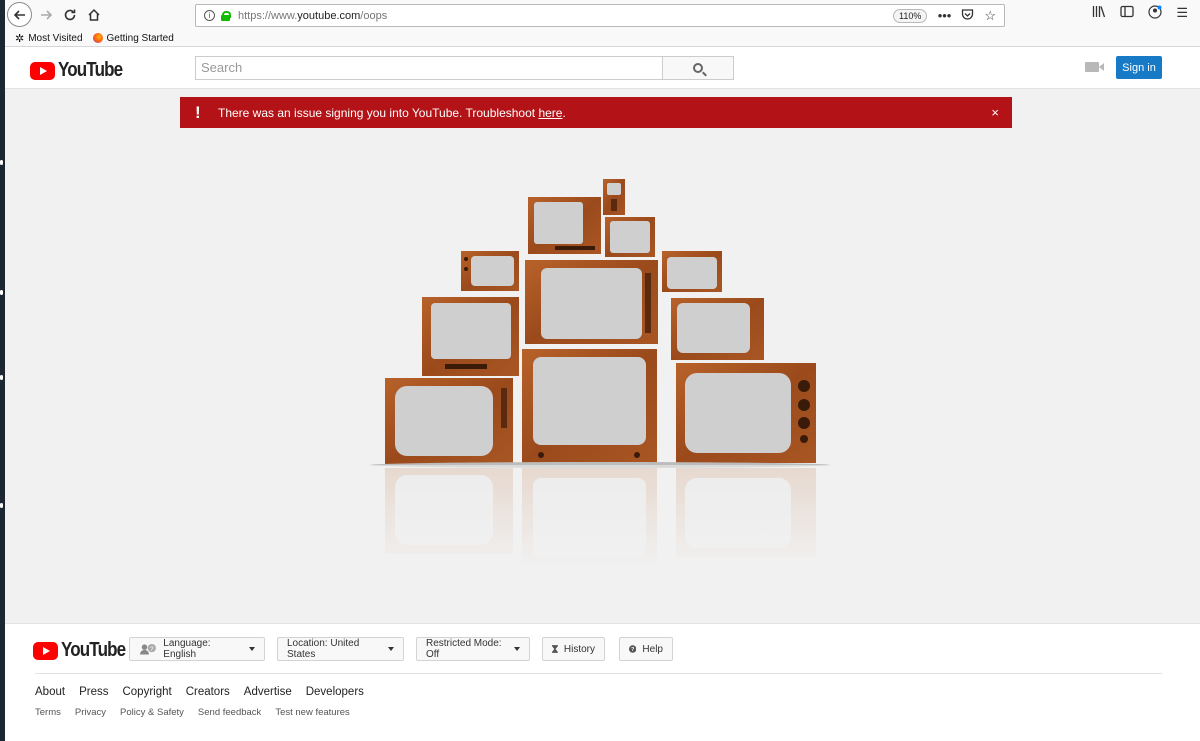 This screenshot has height=741, width=1200. Describe the element at coordinates (374, 15) in the screenshot. I see `url-path: /oops` at that location.